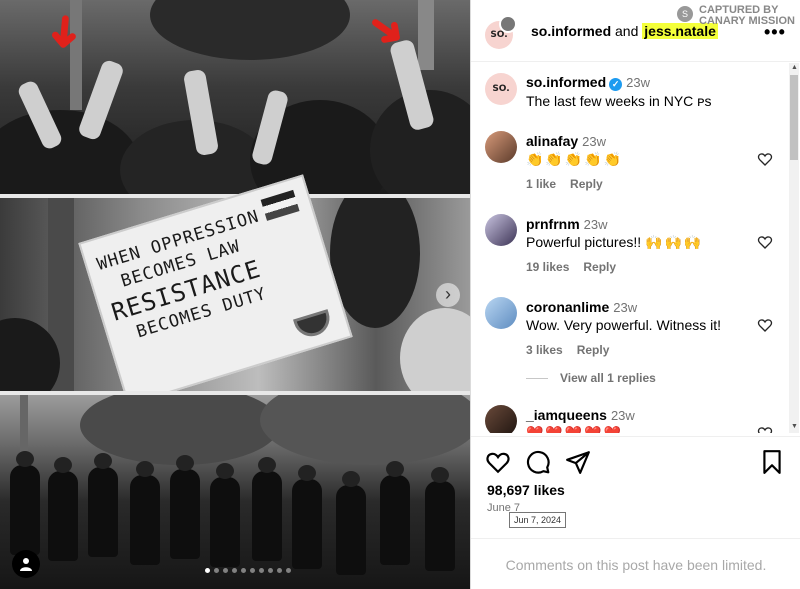 Image resolution: width=800 pixels, height=589 pixels. Describe the element at coordinates (685, 14) in the screenshot. I see `watermark-logo-icon: S` at that location.